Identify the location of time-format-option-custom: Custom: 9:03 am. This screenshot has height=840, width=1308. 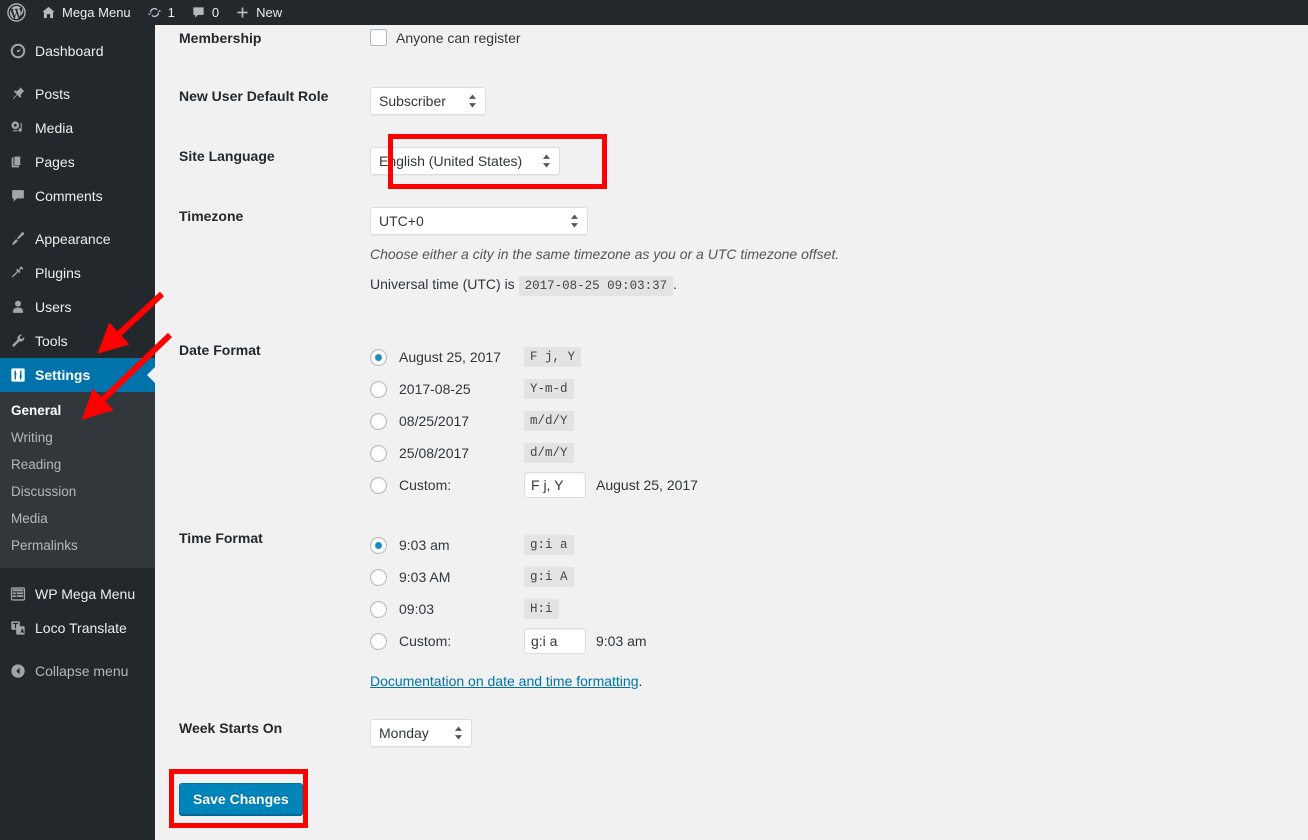
(508, 641).